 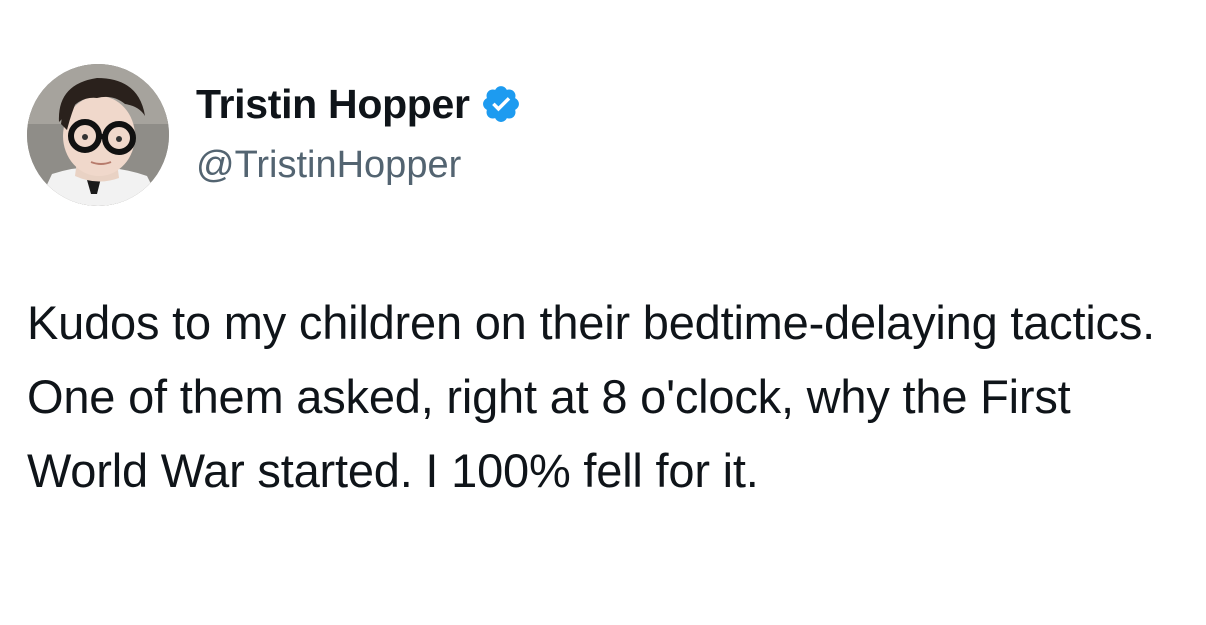 I want to click on name-row: Tristin Hopper, so click(x=359, y=104).